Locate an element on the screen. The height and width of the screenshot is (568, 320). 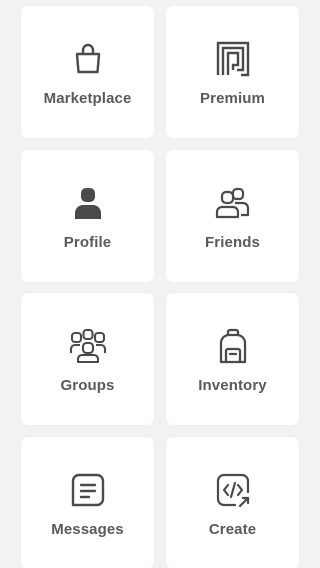
friends-tile: Friends is located at coordinates (232, 216).